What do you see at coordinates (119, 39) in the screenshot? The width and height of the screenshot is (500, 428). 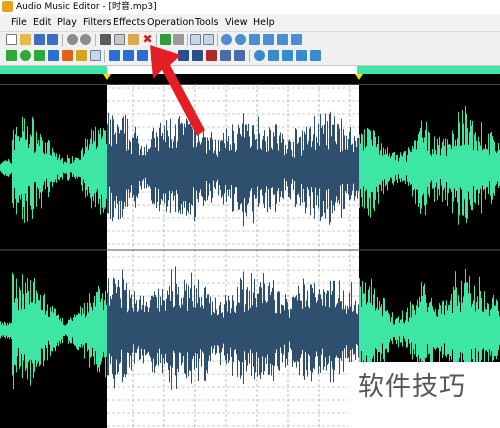 I see `copy-icon` at bounding box center [119, 39].